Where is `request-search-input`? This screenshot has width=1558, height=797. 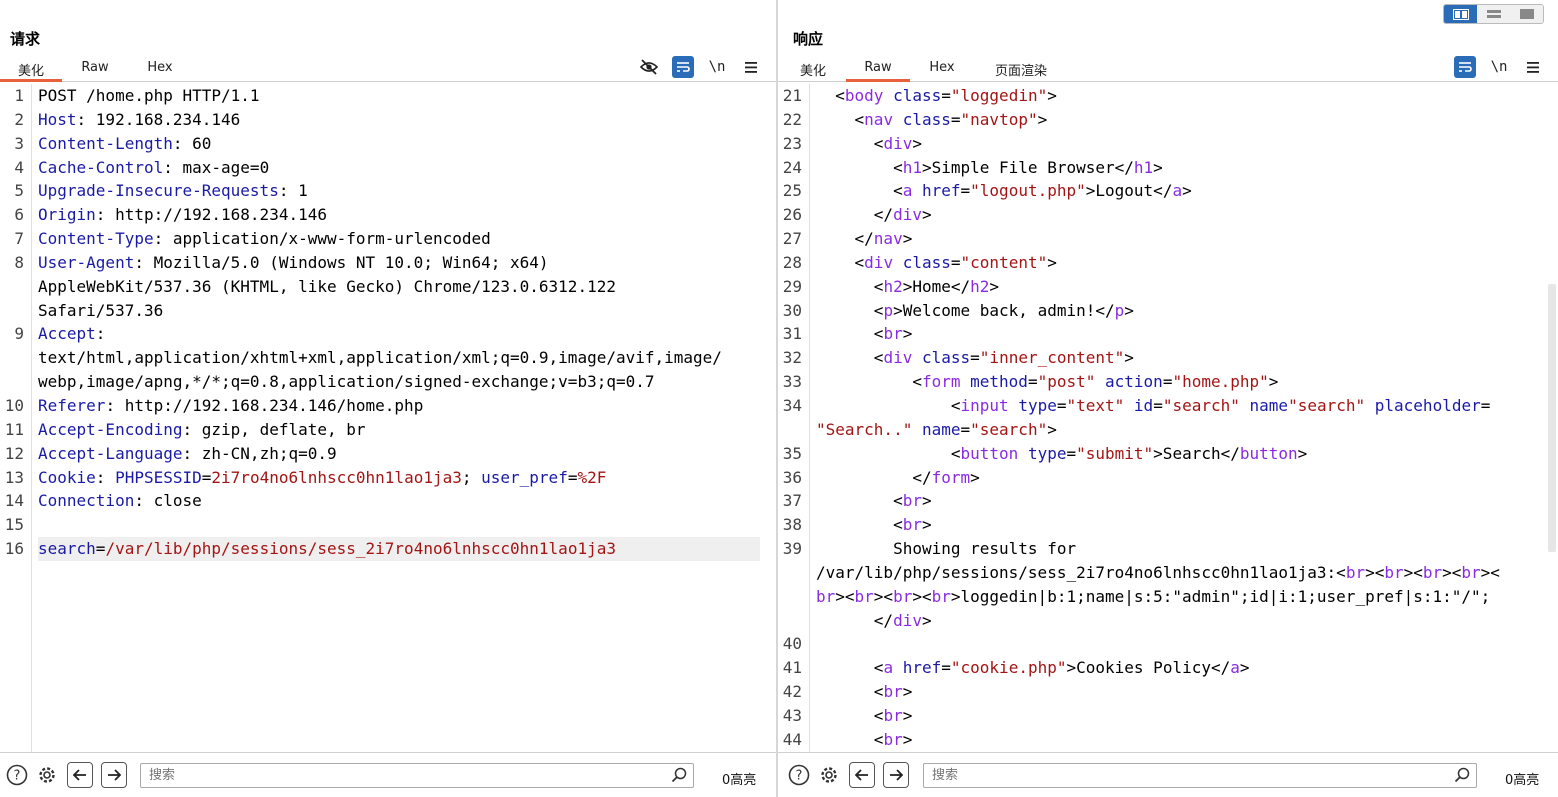
request-search-input is located at coordinates (417, 775).